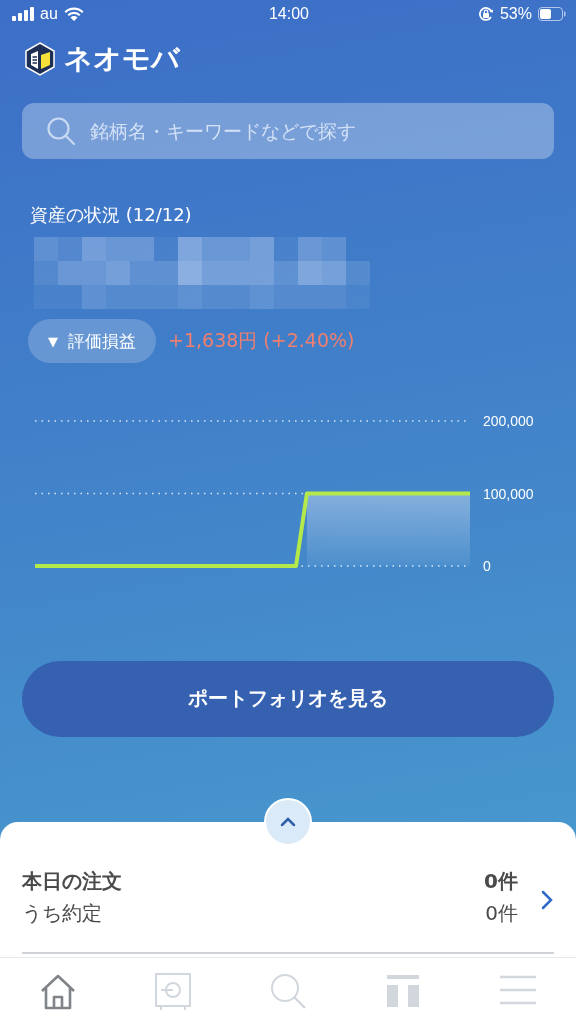 The width and height of the screenshot is (576, 1024). I want to click on safe-icon, so click(172, 991).